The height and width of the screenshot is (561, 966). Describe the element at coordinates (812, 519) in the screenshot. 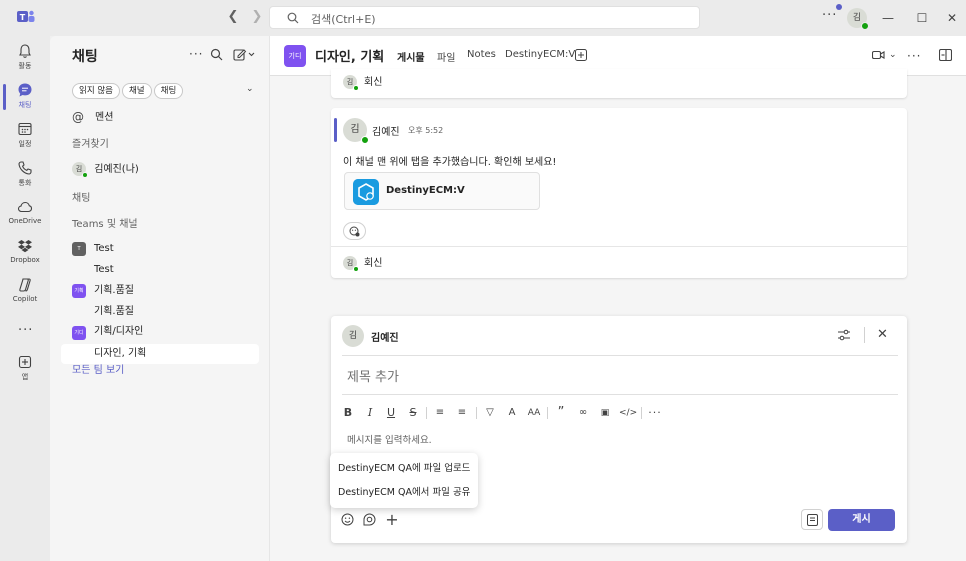

I see `schedule-format-button` at that location.